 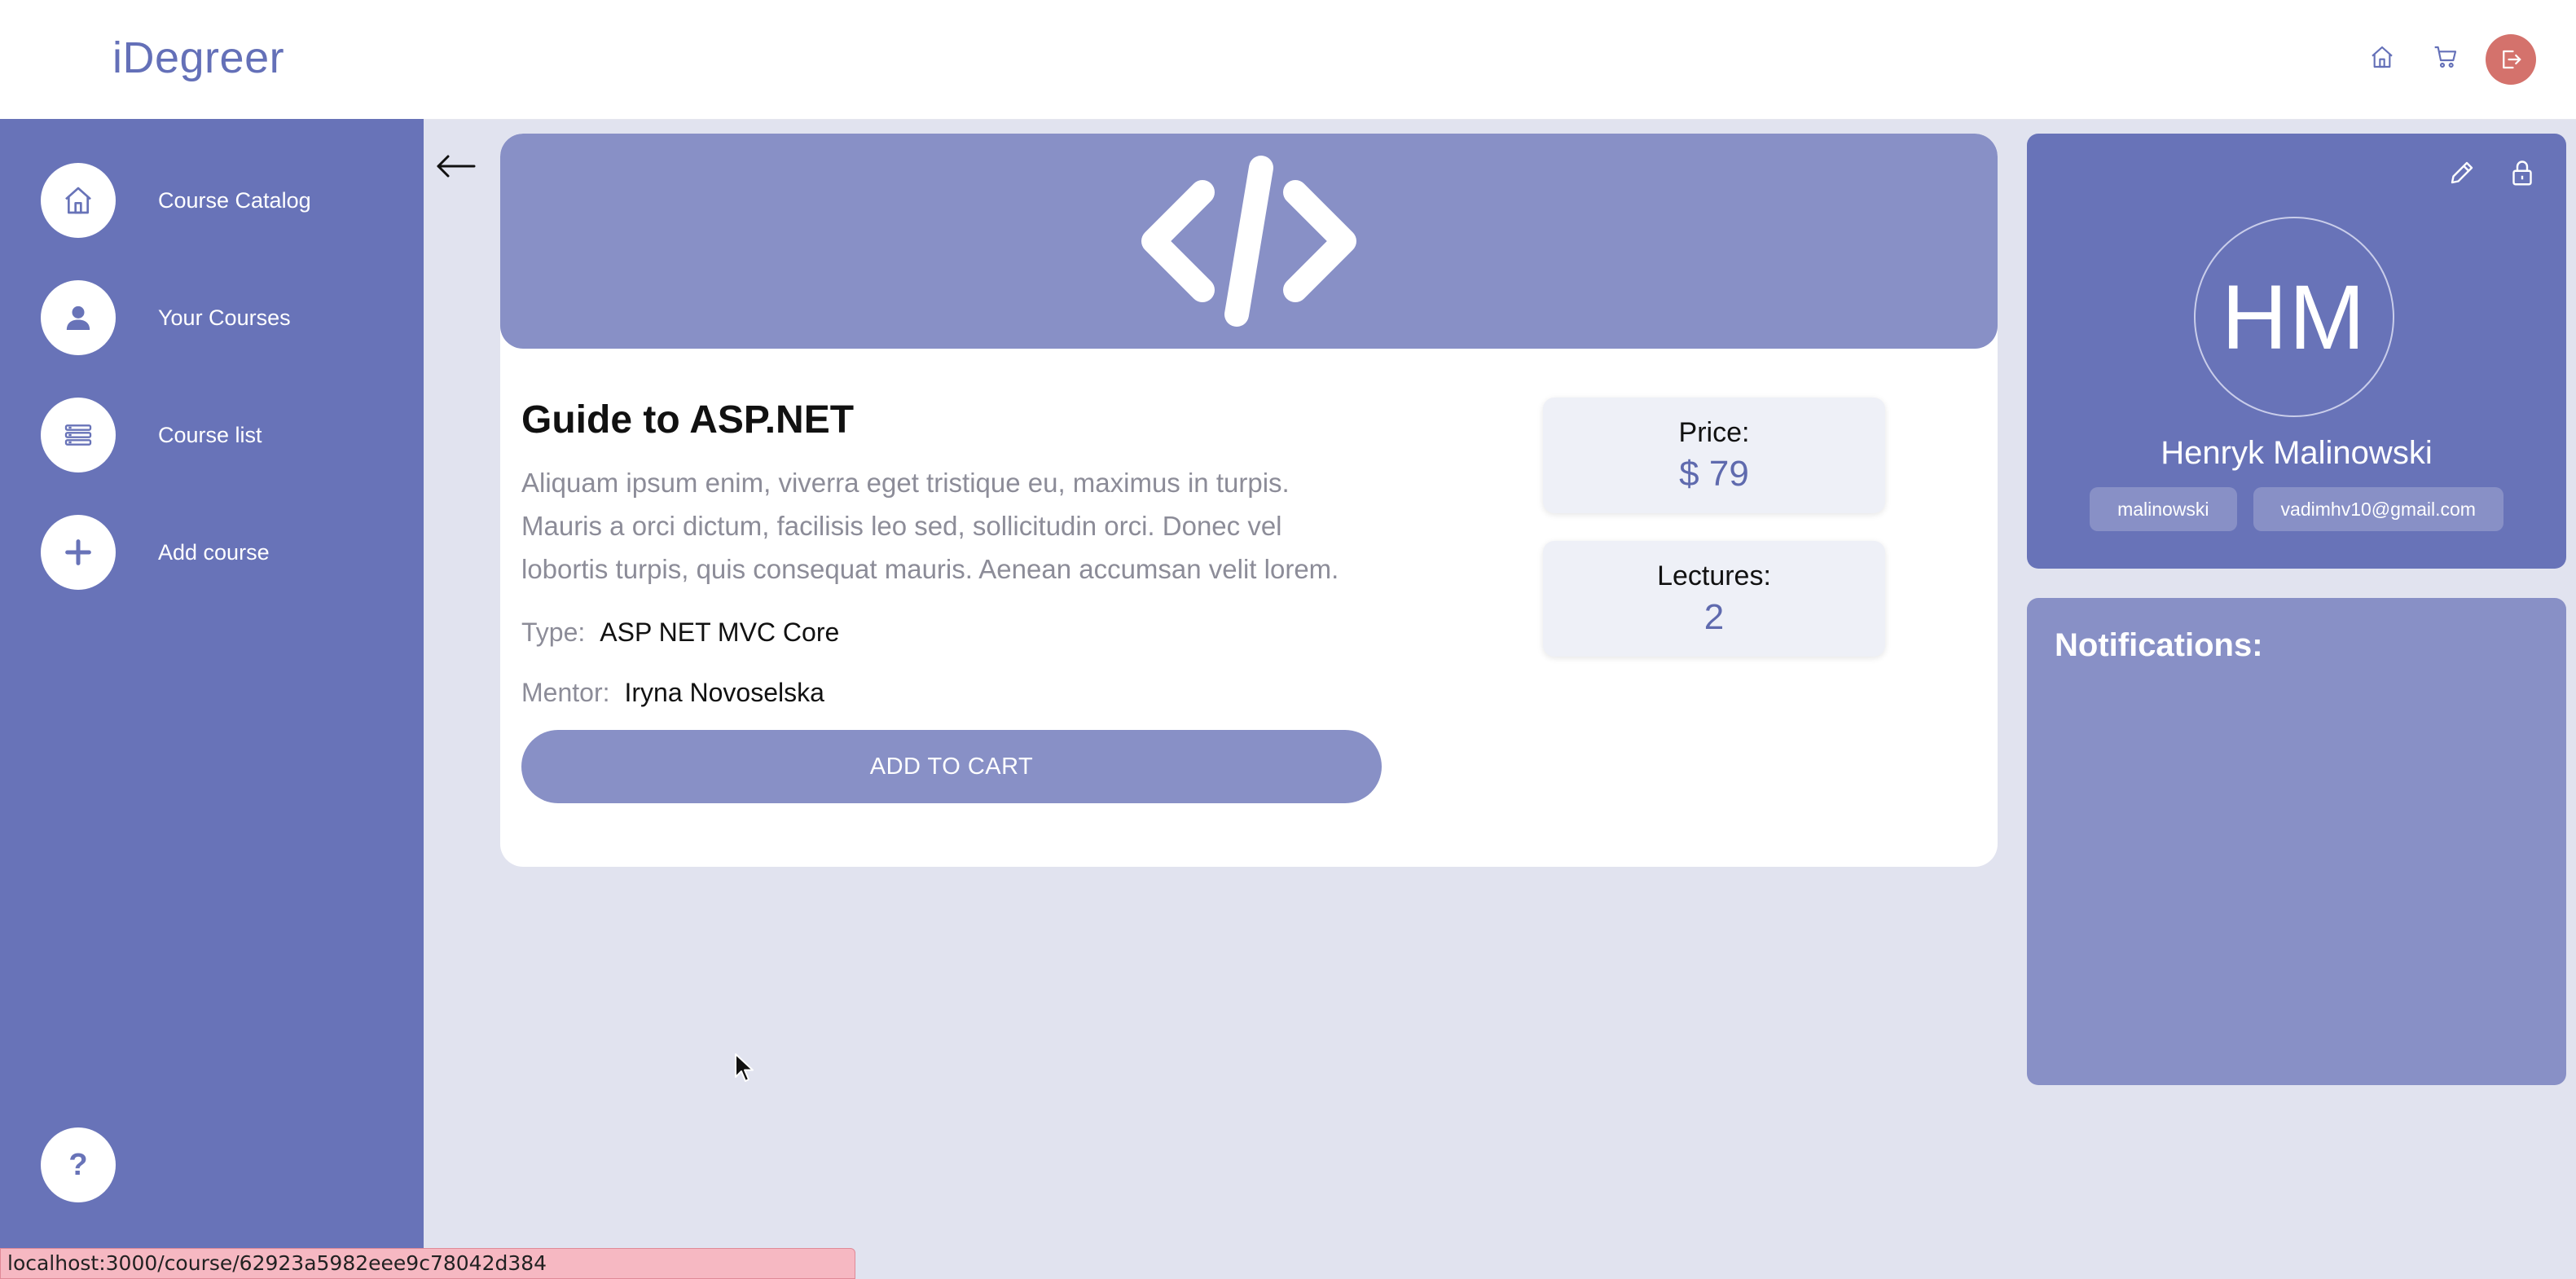 I want to click on sidebar-item-course-list: Course list, so click(x=220, y=435).